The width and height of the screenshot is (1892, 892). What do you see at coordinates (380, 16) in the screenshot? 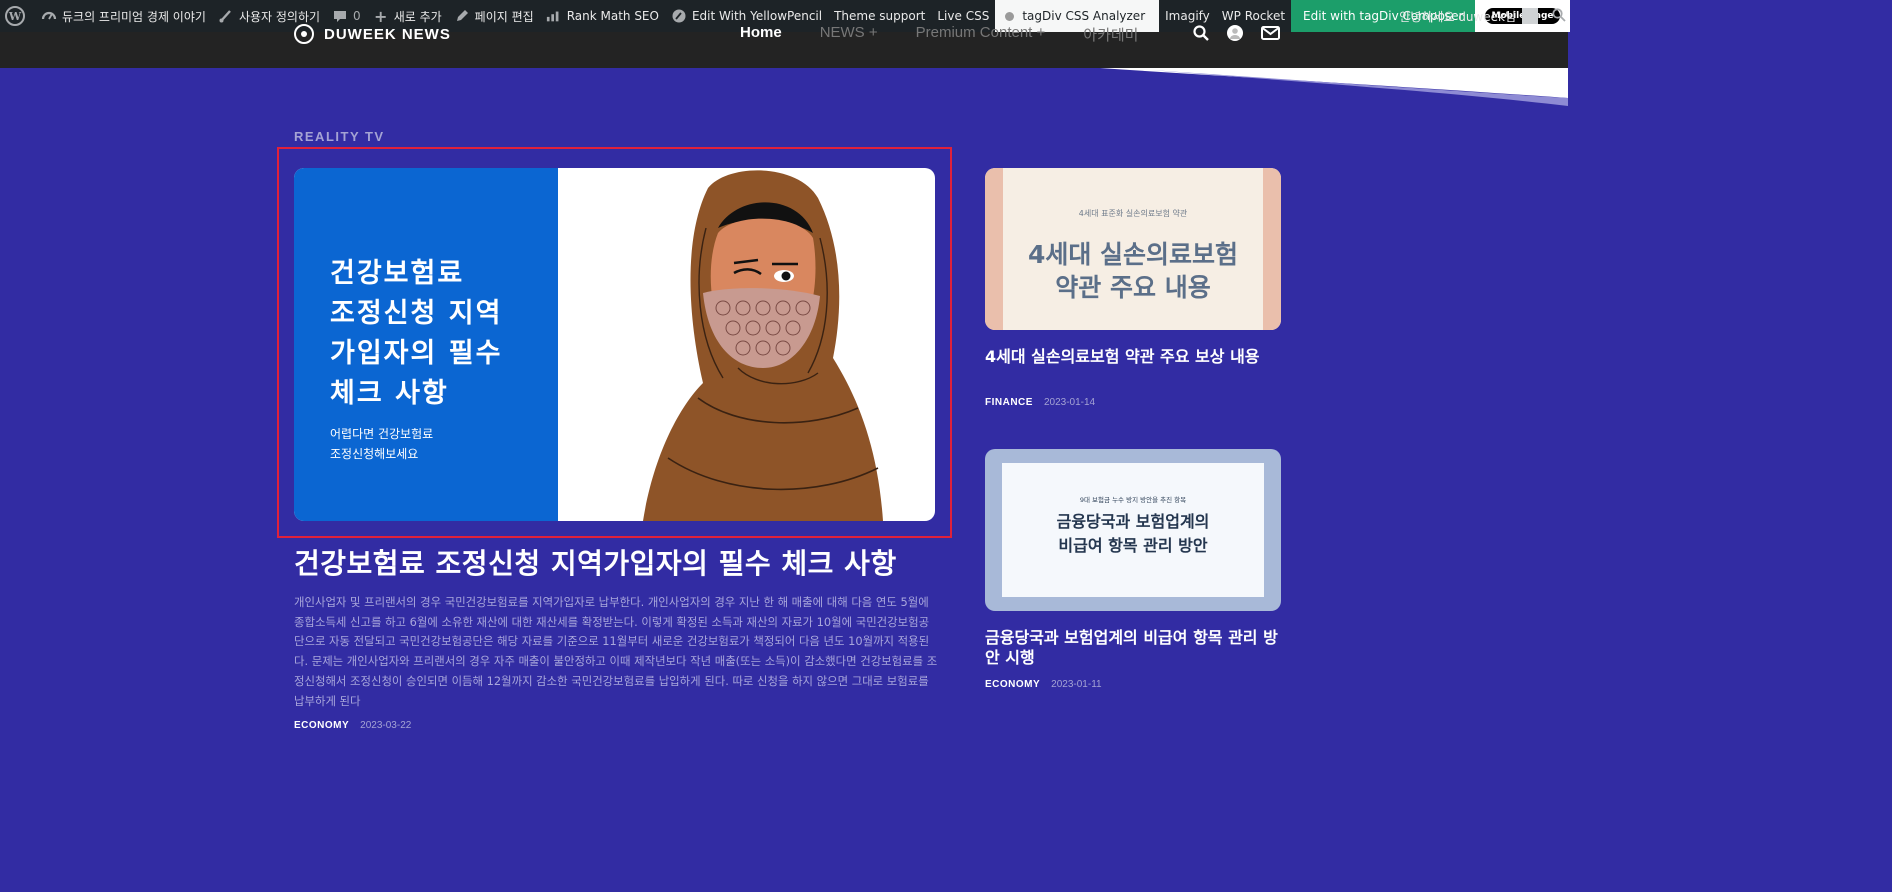
I see `plus-icon: +` at bounding box center [380, 16].